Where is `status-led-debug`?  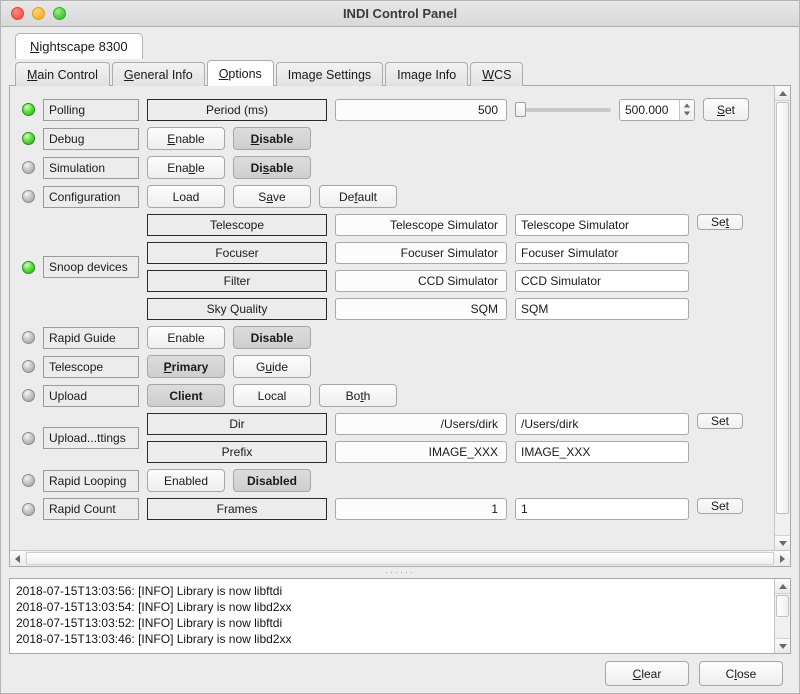 status-led-debug is located at coordinates (28, 138).